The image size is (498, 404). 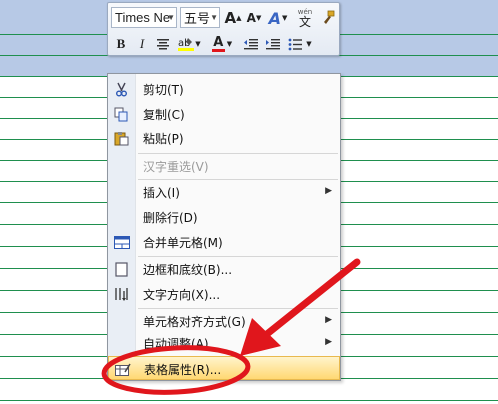 I want to click on menu-item-label: 合并单元格(M), so click(x=183, y=243).